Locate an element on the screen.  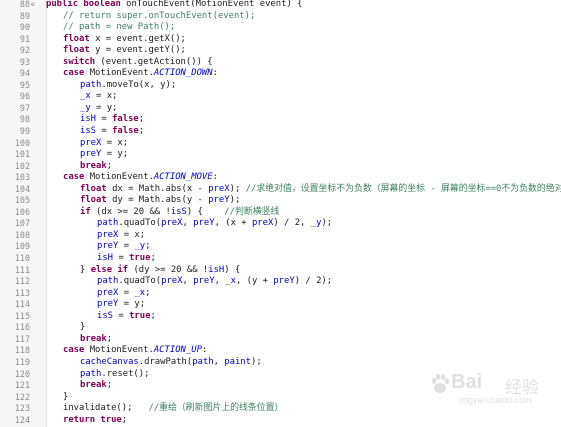
code-line: 101 preY = y; is located at coordinates (280, 155).